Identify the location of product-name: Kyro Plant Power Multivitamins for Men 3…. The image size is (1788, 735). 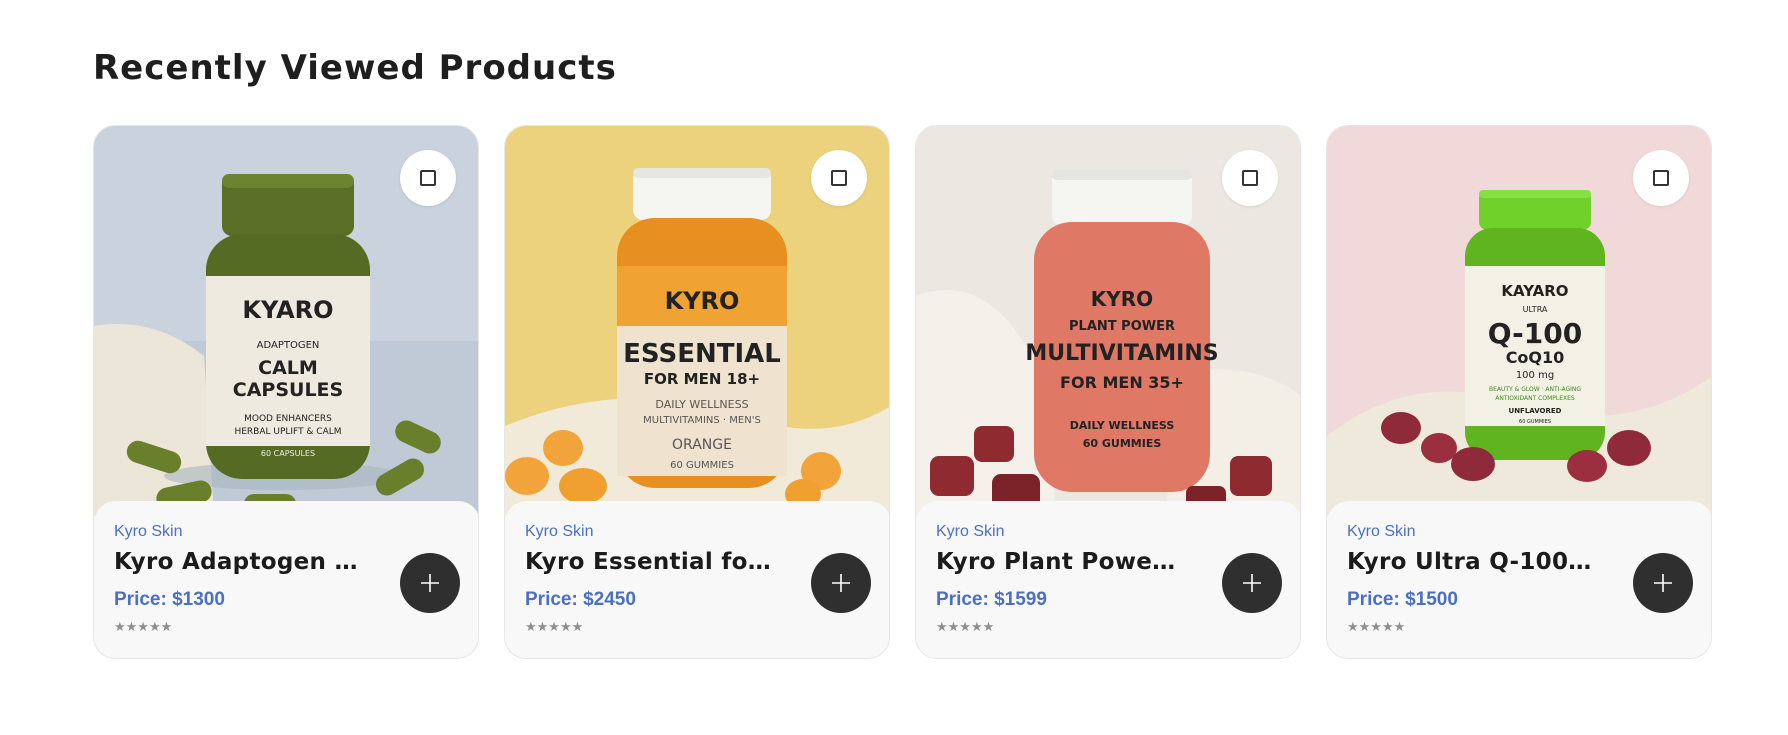
(1061, 562).